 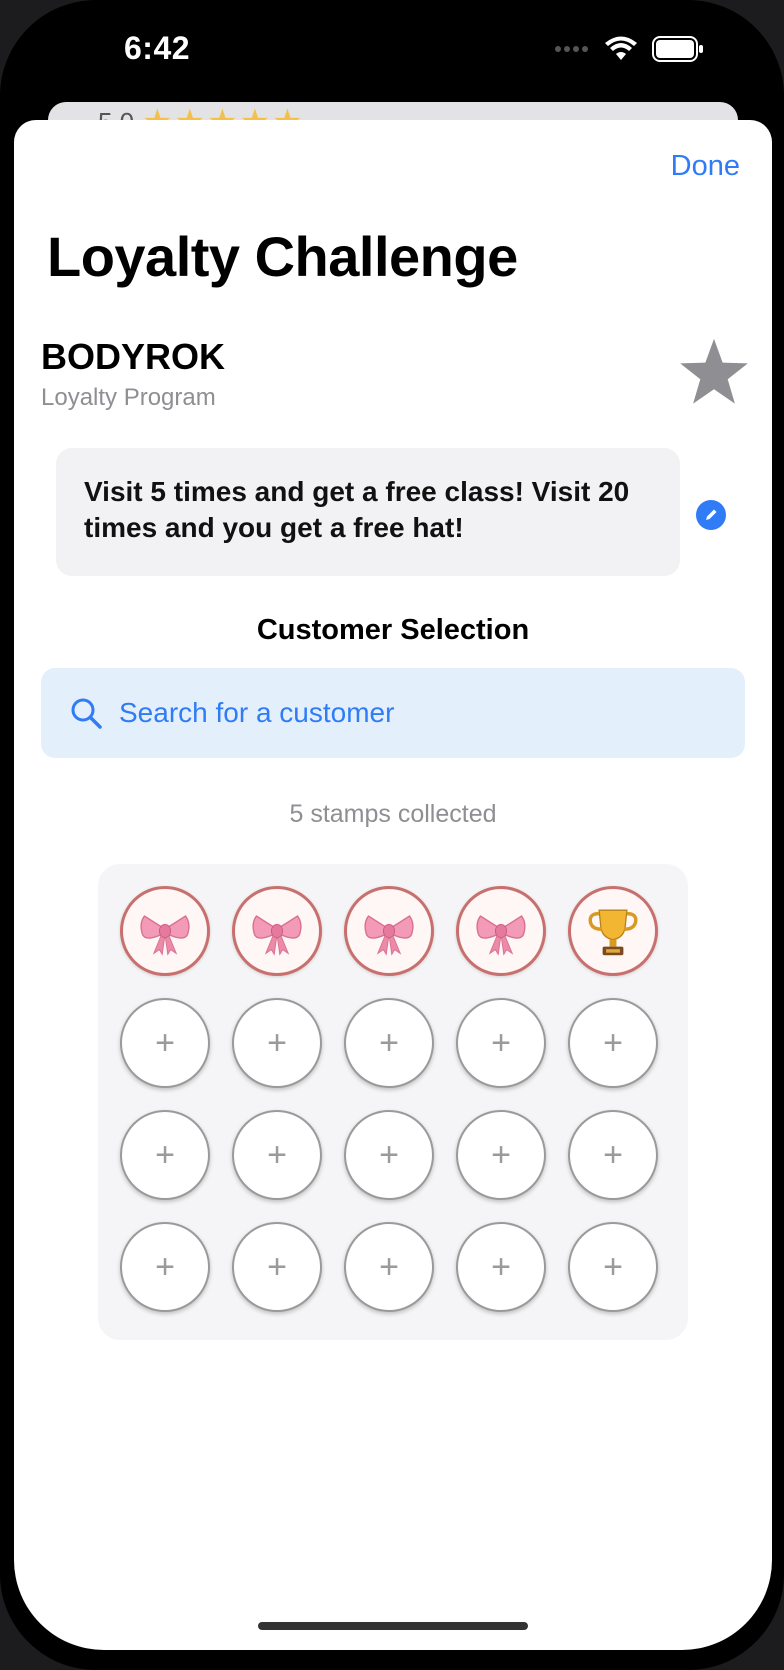 What do you see at coordinates (571, 49) in the screenshot?
I see `cellular-icon` at bounding box center [571, 49].